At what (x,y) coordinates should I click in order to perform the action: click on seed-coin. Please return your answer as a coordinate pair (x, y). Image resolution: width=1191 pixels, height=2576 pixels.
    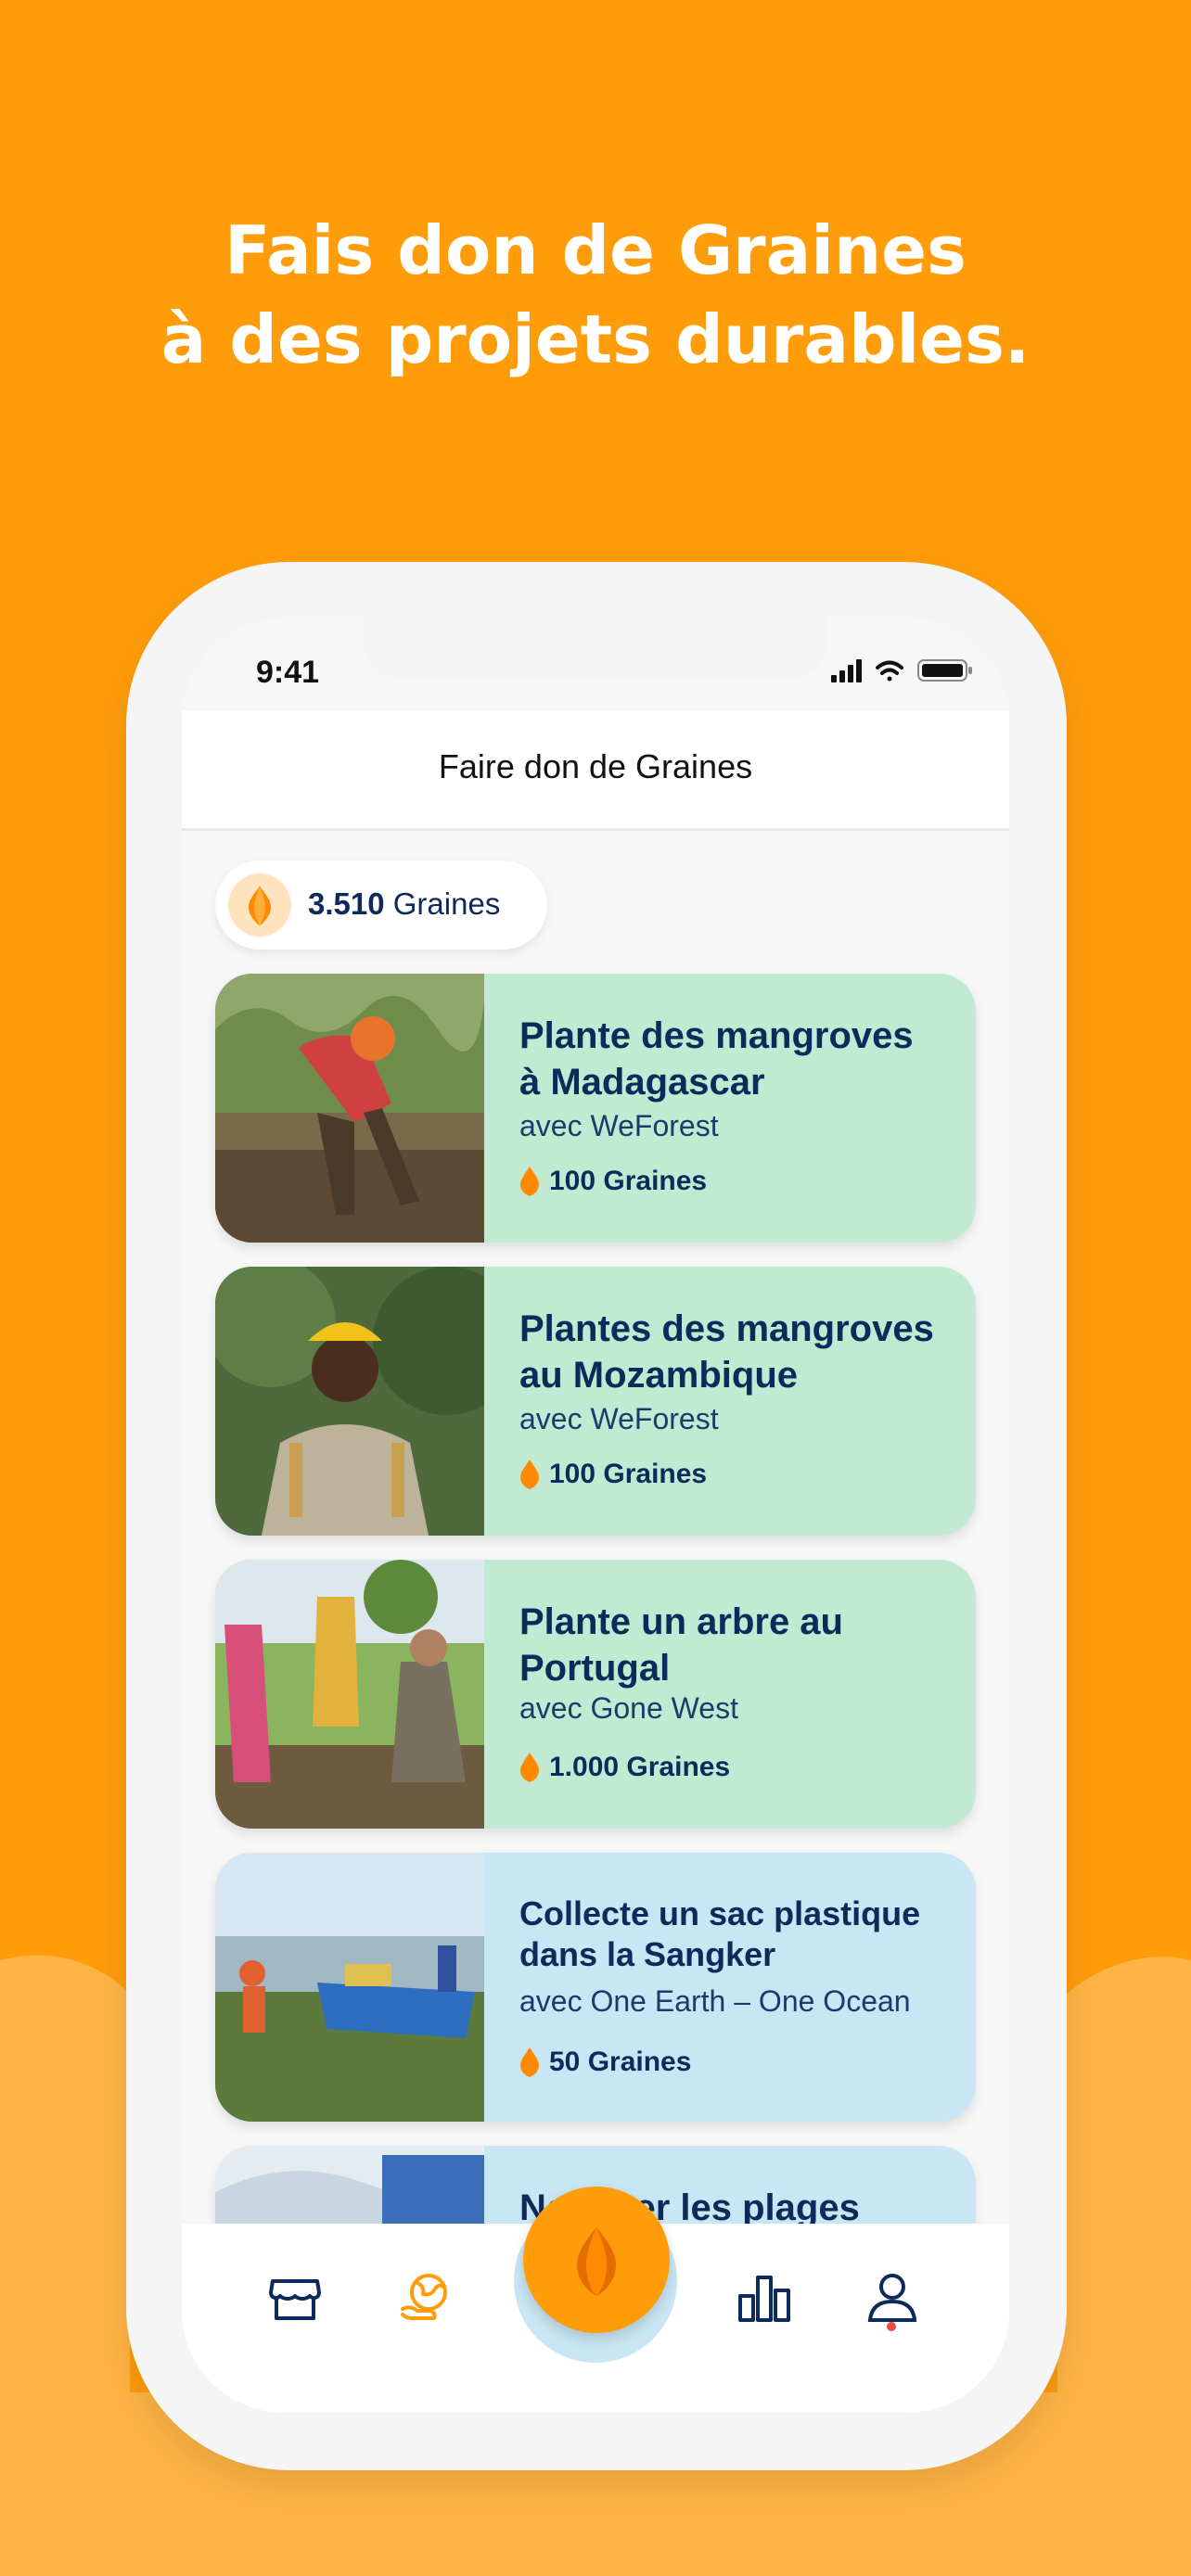
    Looking at the image, I should click on (259, 906).